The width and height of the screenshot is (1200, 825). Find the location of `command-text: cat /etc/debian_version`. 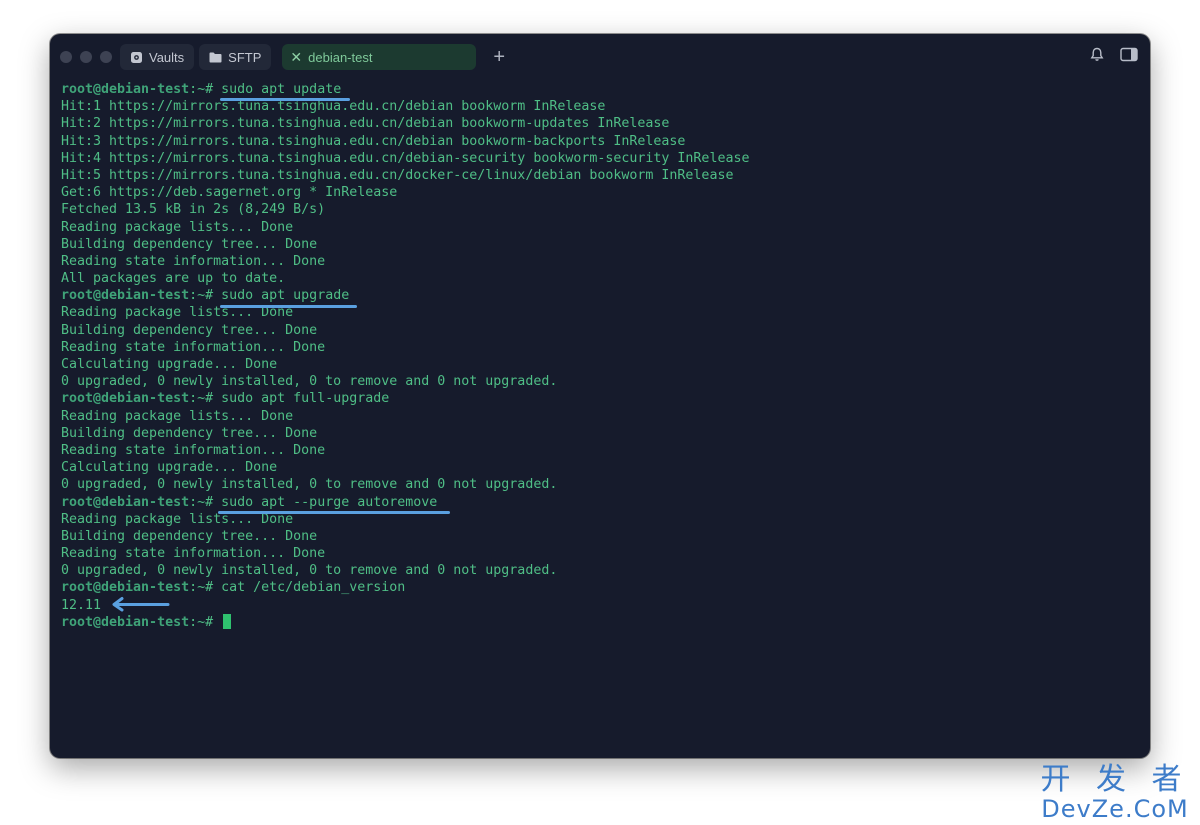

command-text: cat /etc/debian_version is located at coordinates (313, 588).